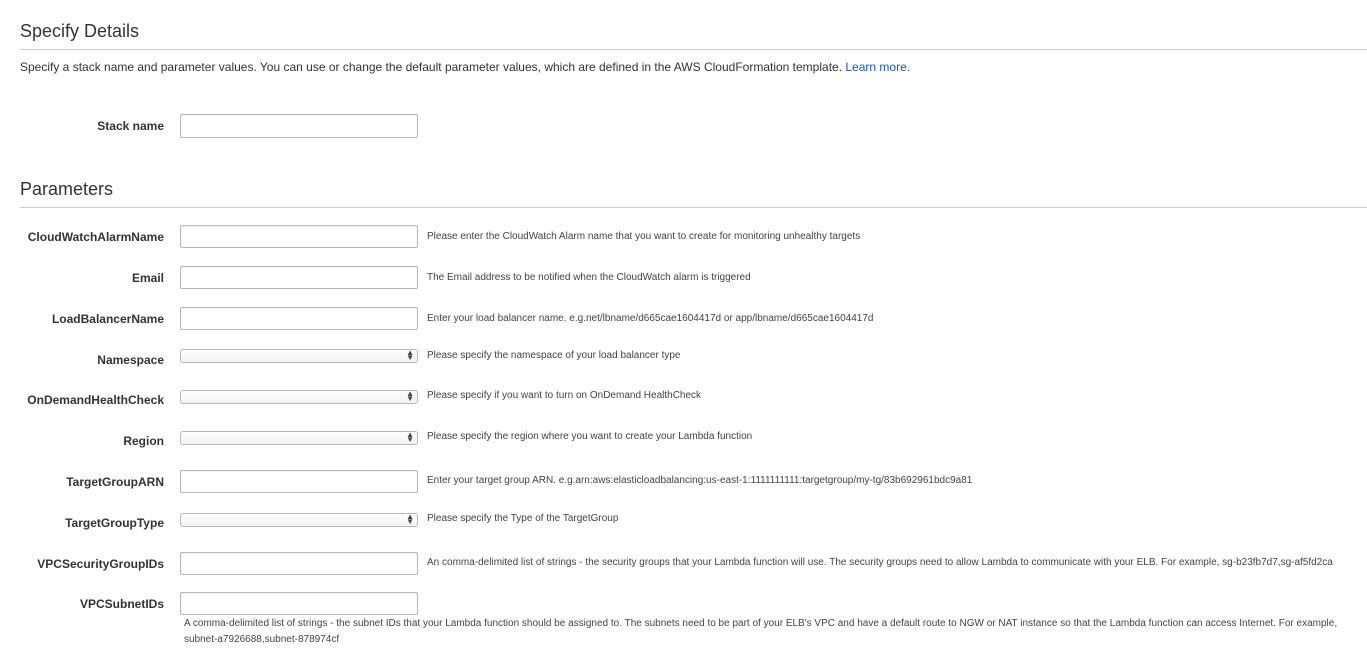 The image size is (1367, 672). What do you see at coordinates (299, 438) in the screenshot?
I see `region-select: ▲ ▼` at bounding box center [299, 438].